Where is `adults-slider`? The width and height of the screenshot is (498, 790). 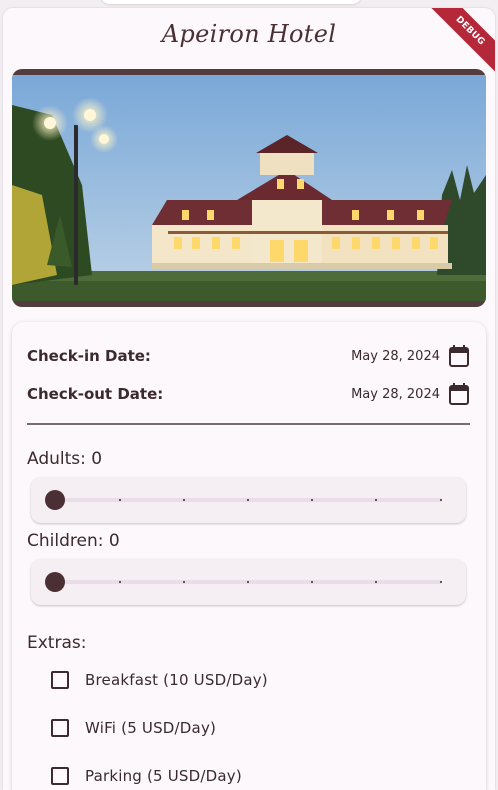
adults-slider is located at coordinates (248, 500).